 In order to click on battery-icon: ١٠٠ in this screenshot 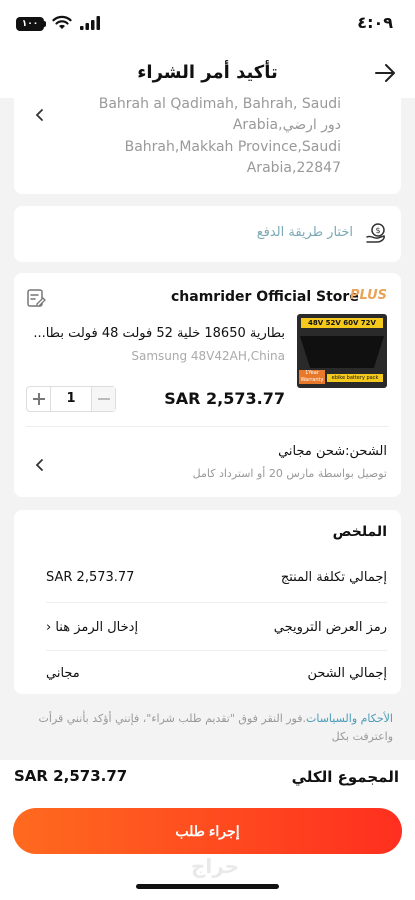, I will do `click(30, 24)`.